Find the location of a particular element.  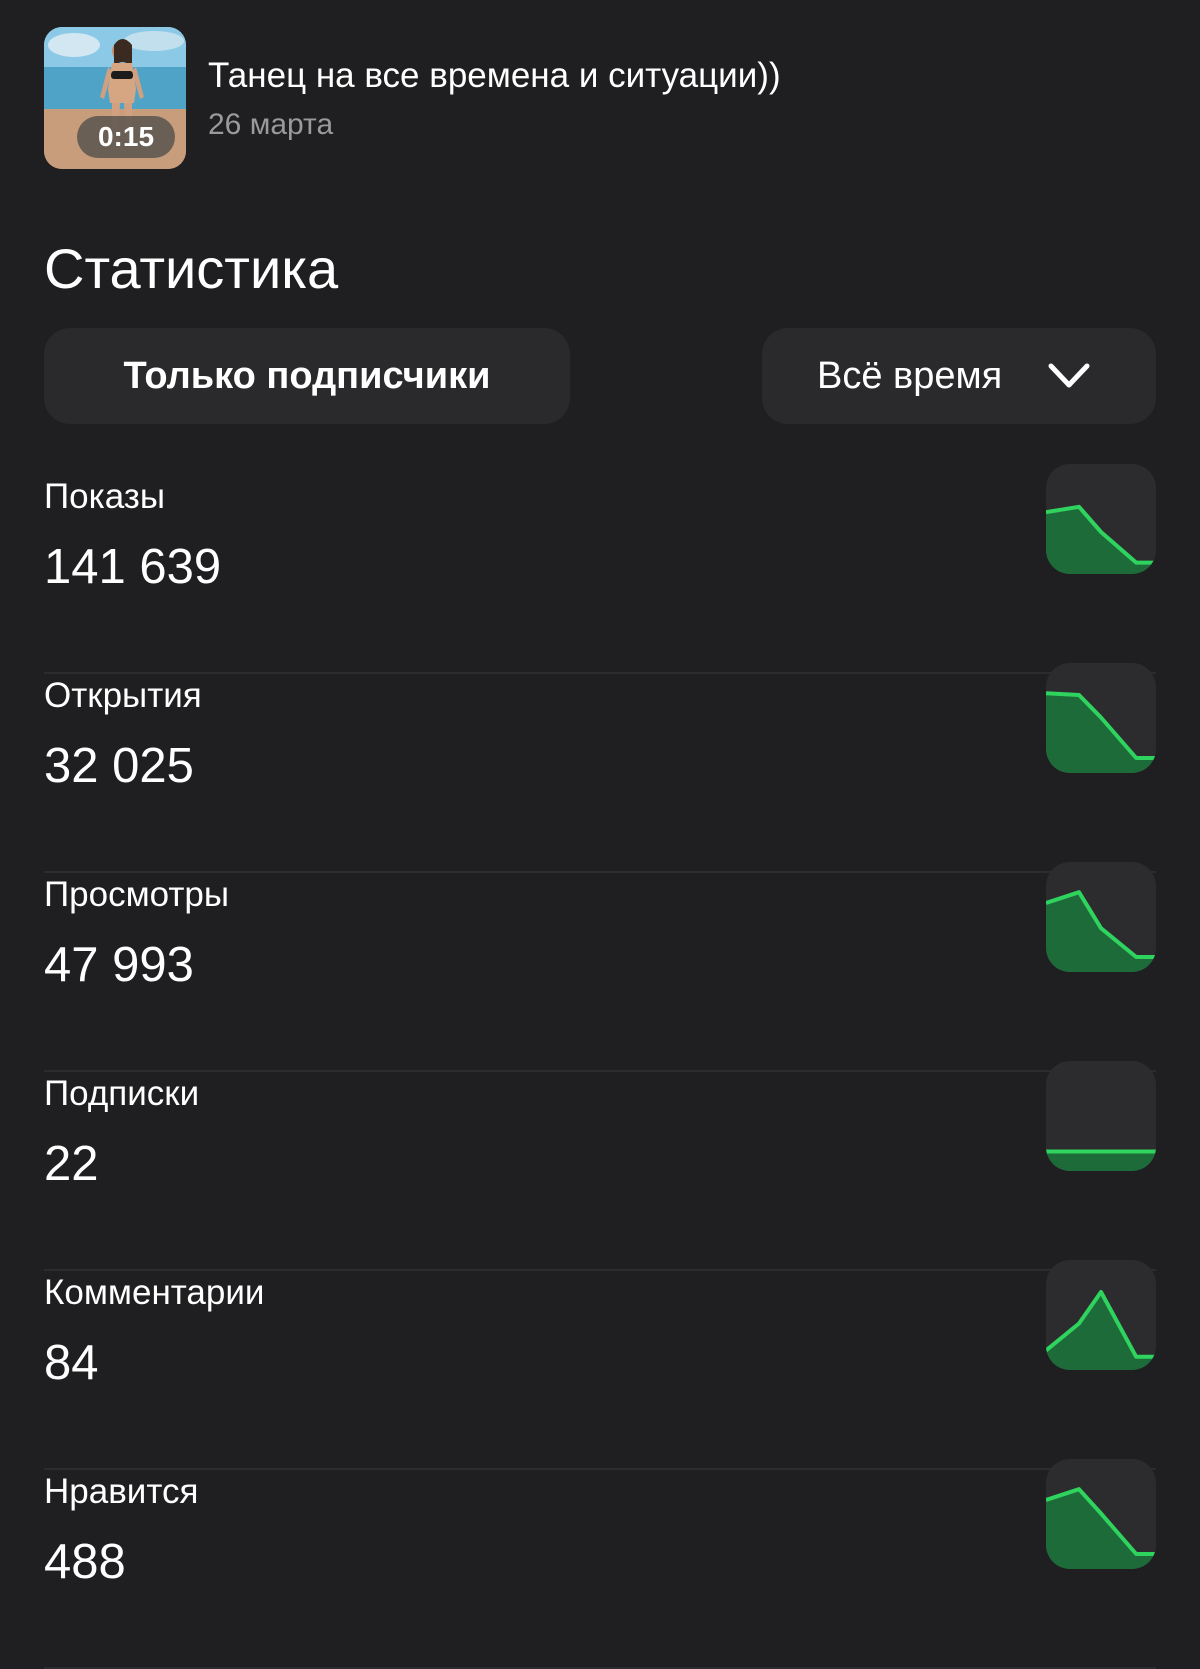

sparkline-chart-likes is located at coordinates (1101, 1514).